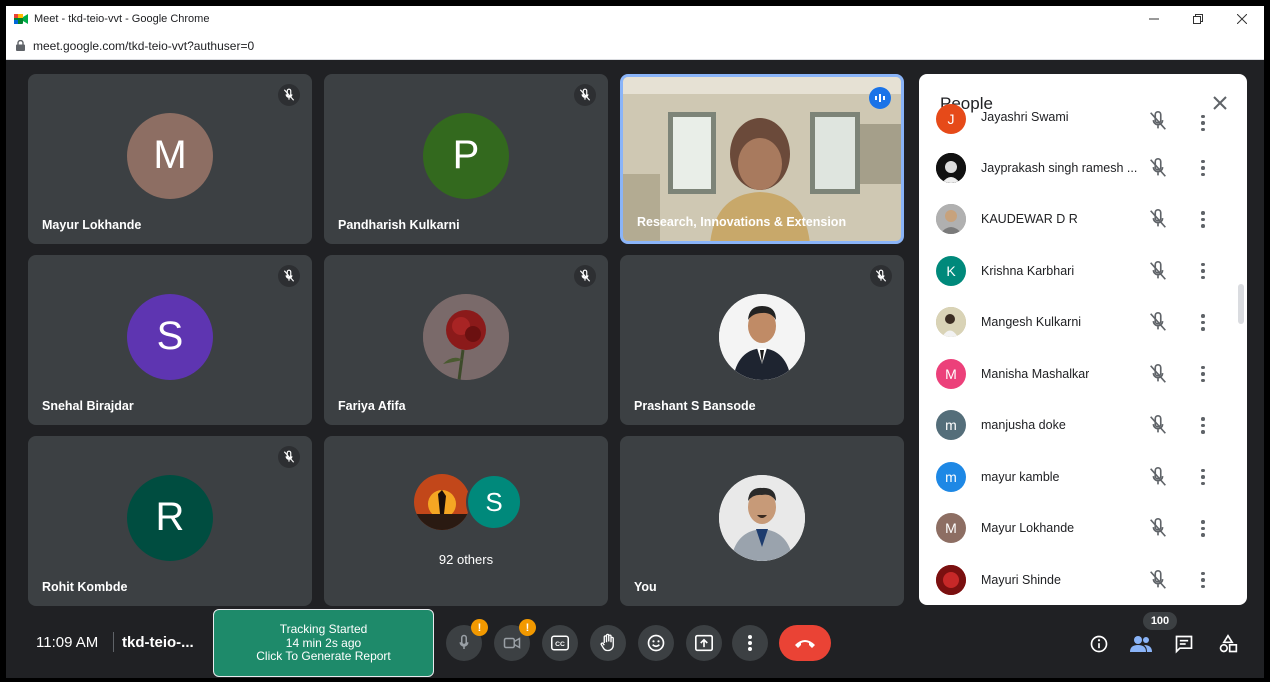 This screenshot has width=1270, height=682. I want to click on participant-row-name: Mayur Lokhande, so click(1028, 528).